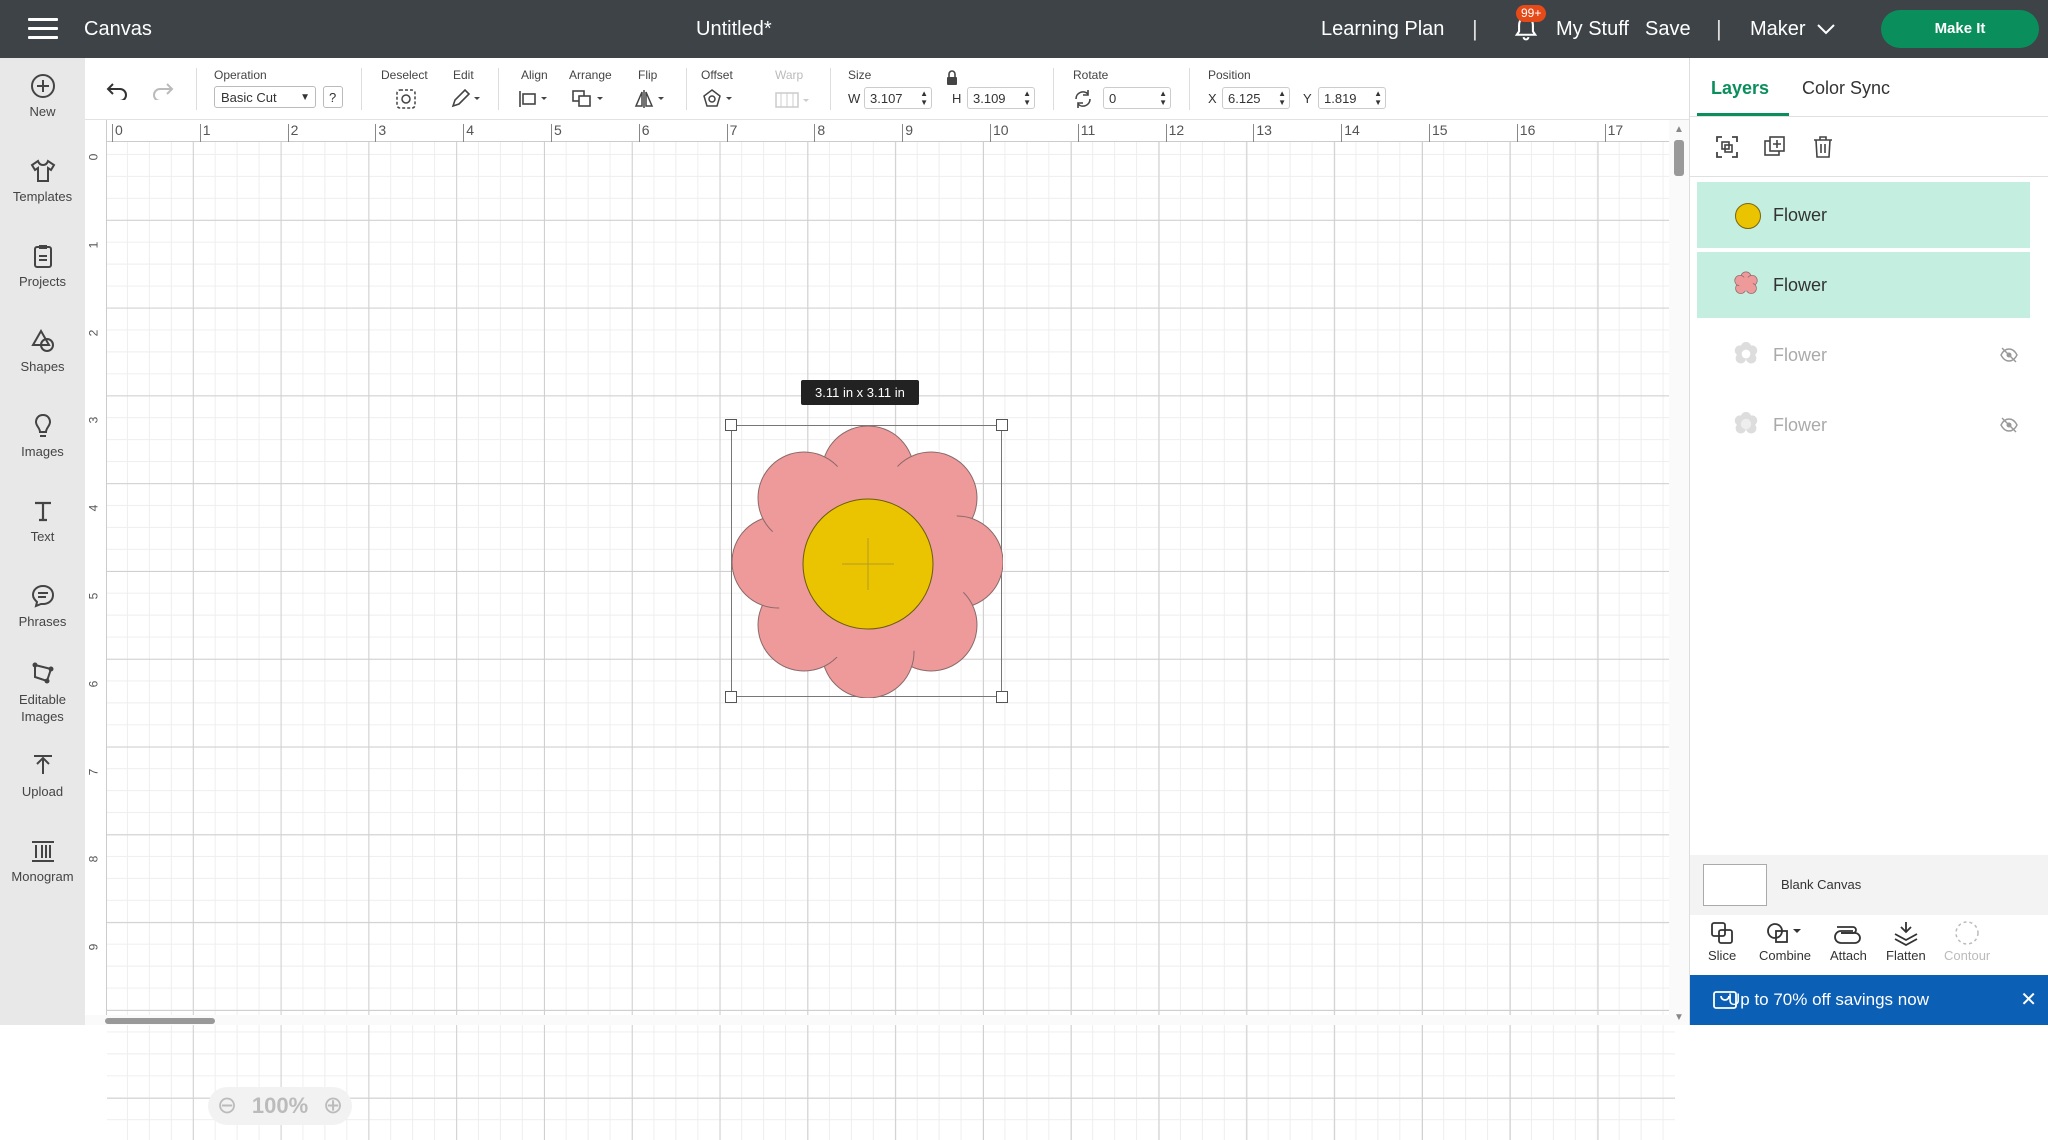 This screenshot has height=1140, width=2048. I want to click on undo-icon, so click(117, 90).